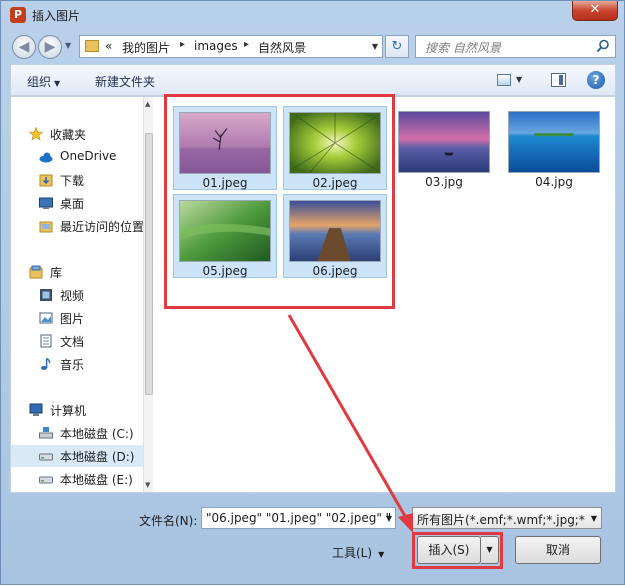 The image size is (625, 586). I want to click on nav-desktop: 桌面, so click(81, 203).